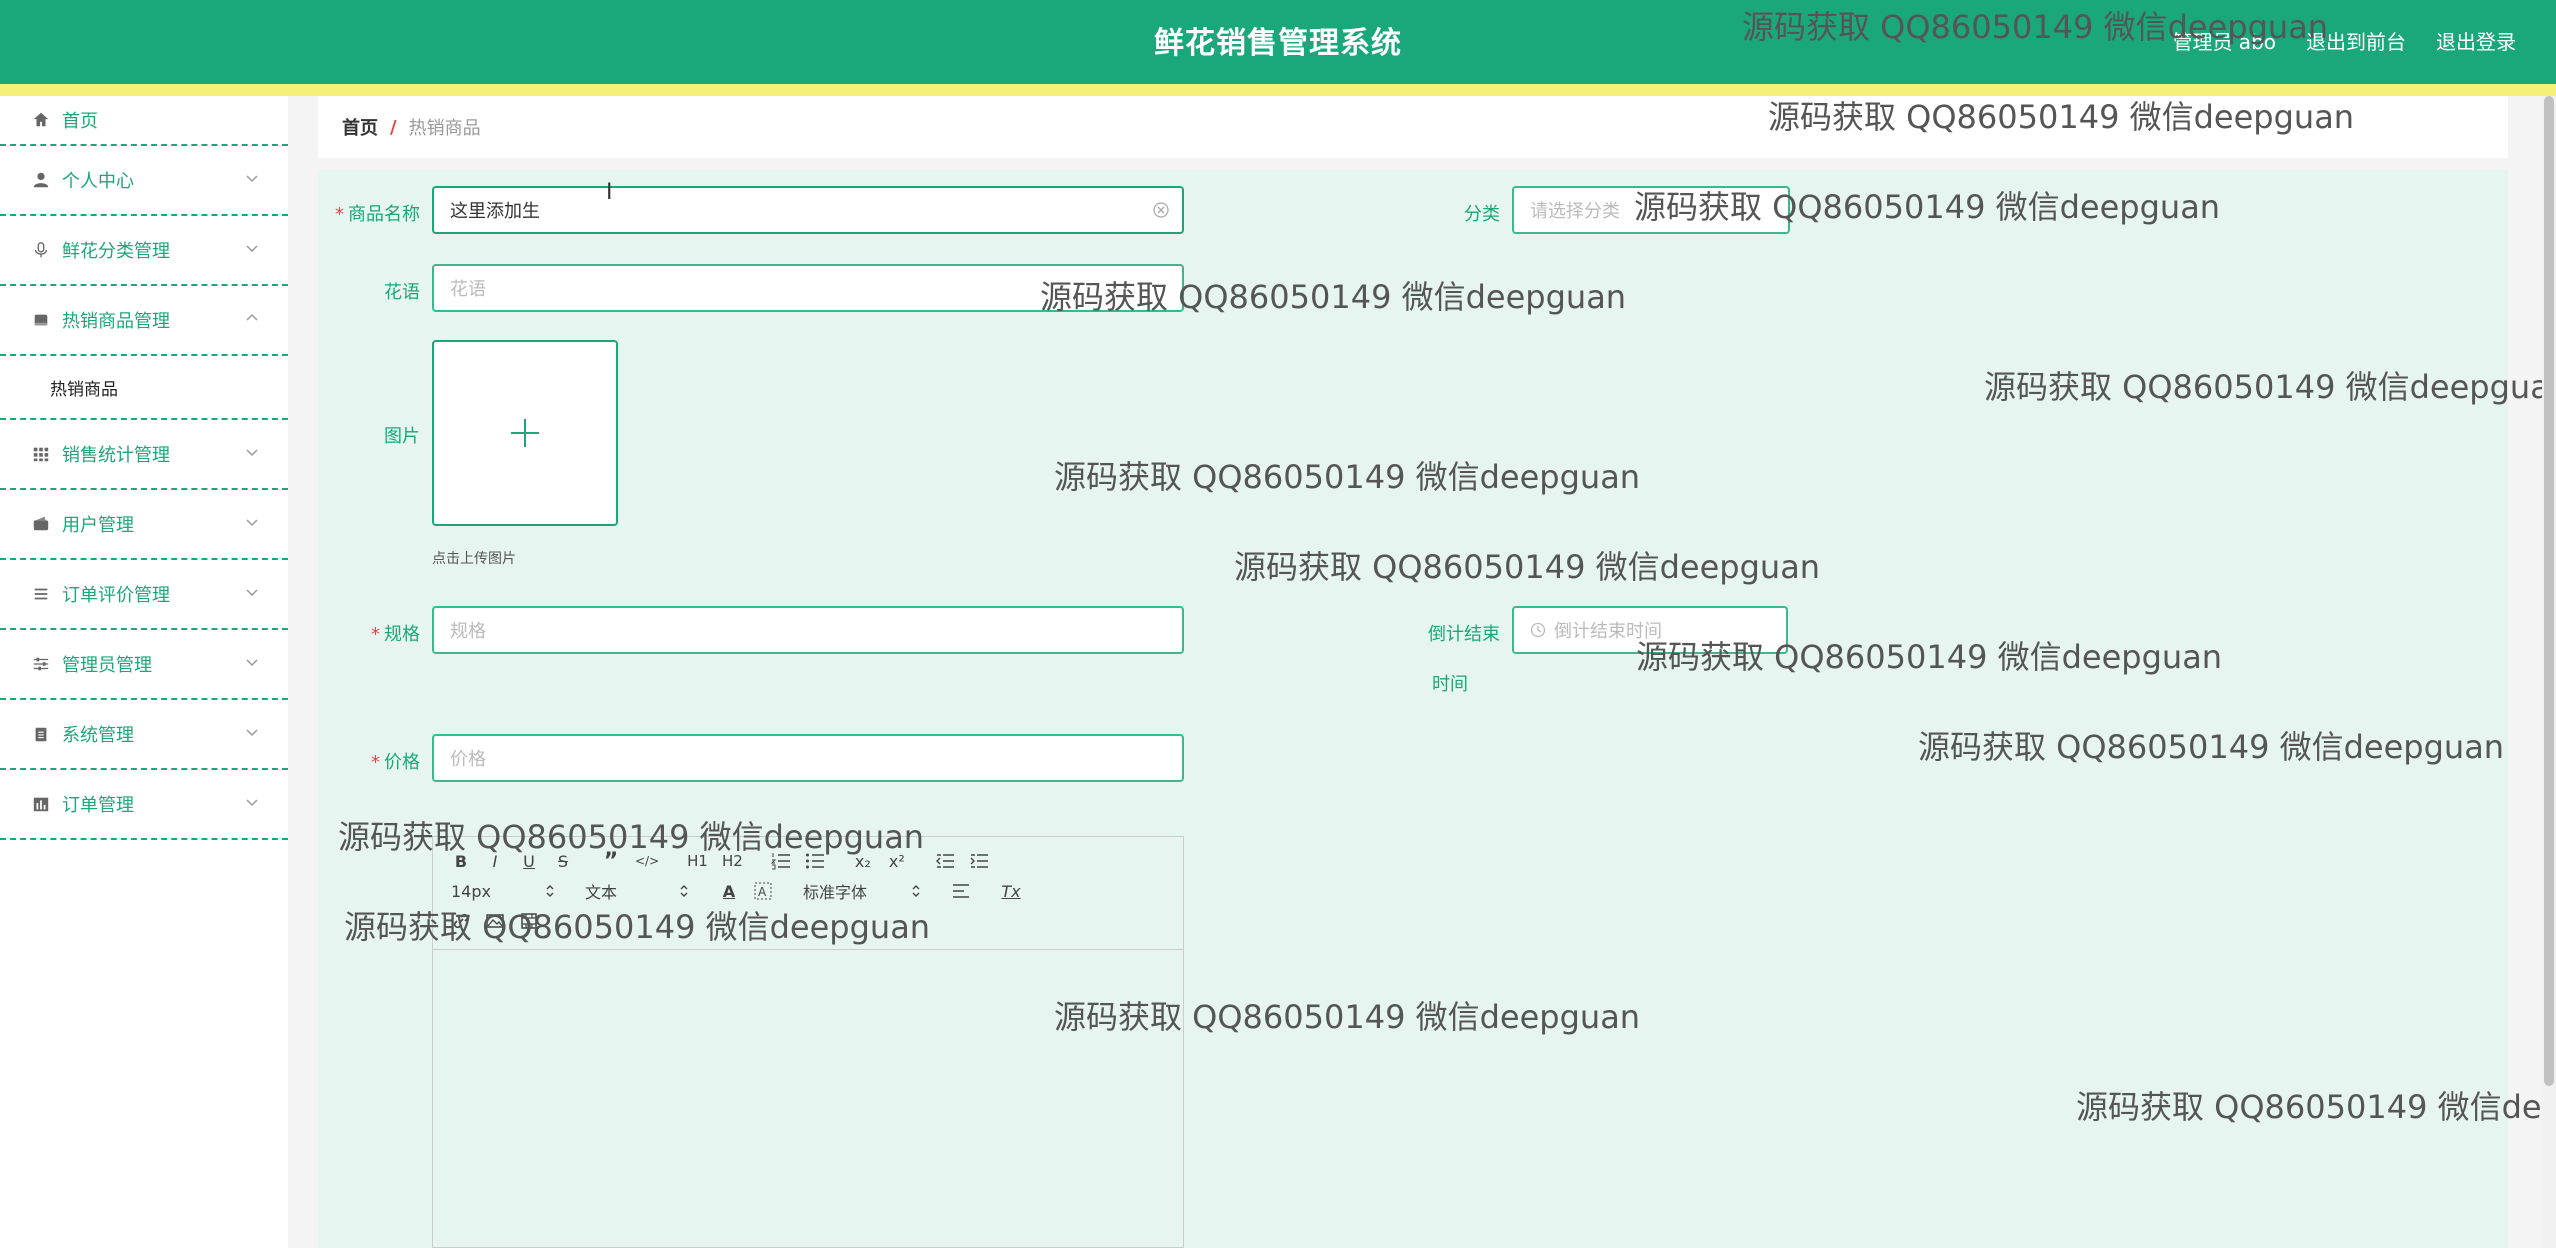 Image resolution: width=2556 pixels, height=1248 pixels. What do you see at coordinates (1450, 684) in the screenshot?
I see `countdown-label-line2: 时间` at bounding box center [1450, 684].